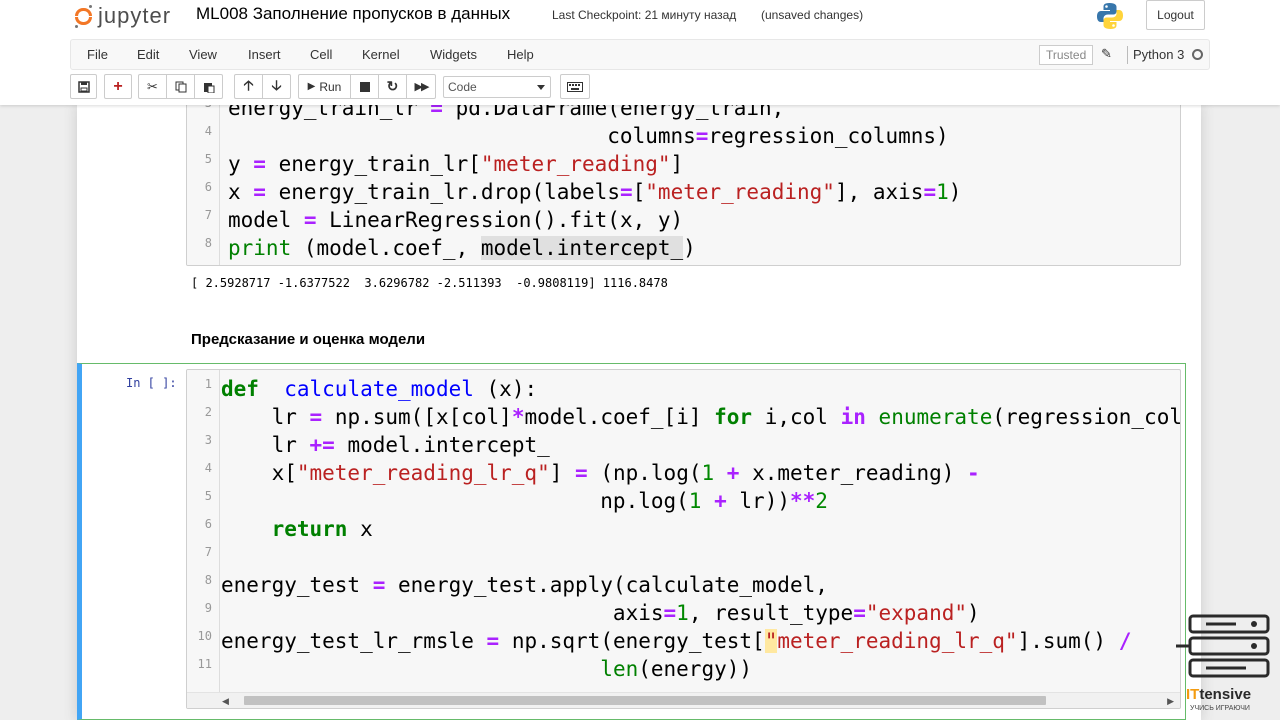  I want to click on code-line: 1 def calculate_model (x):, so click(371, 389).